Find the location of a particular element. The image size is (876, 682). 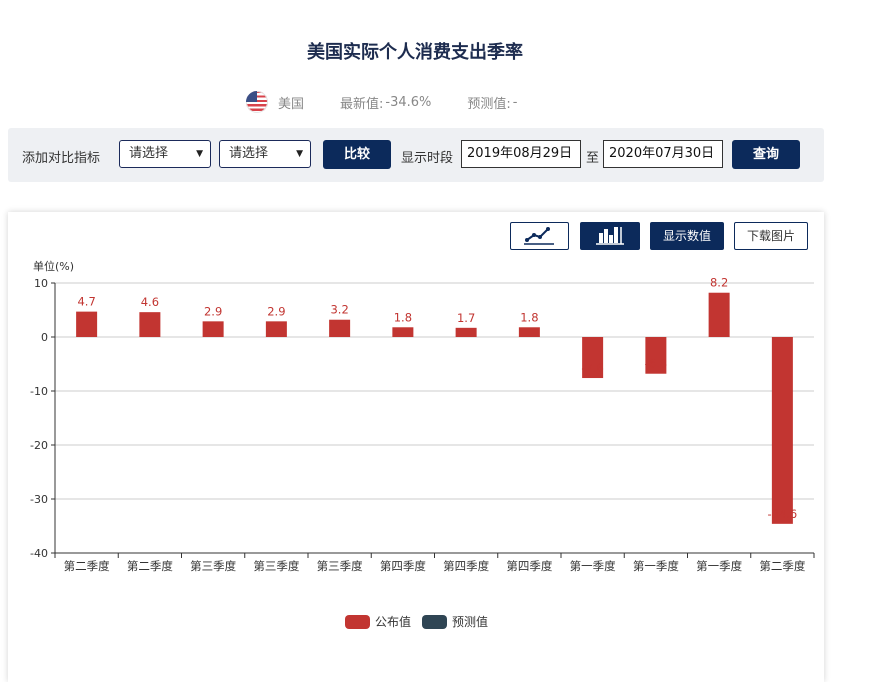

compare-select-1: 请选择 ▼ is located at coordinates (165, 154).